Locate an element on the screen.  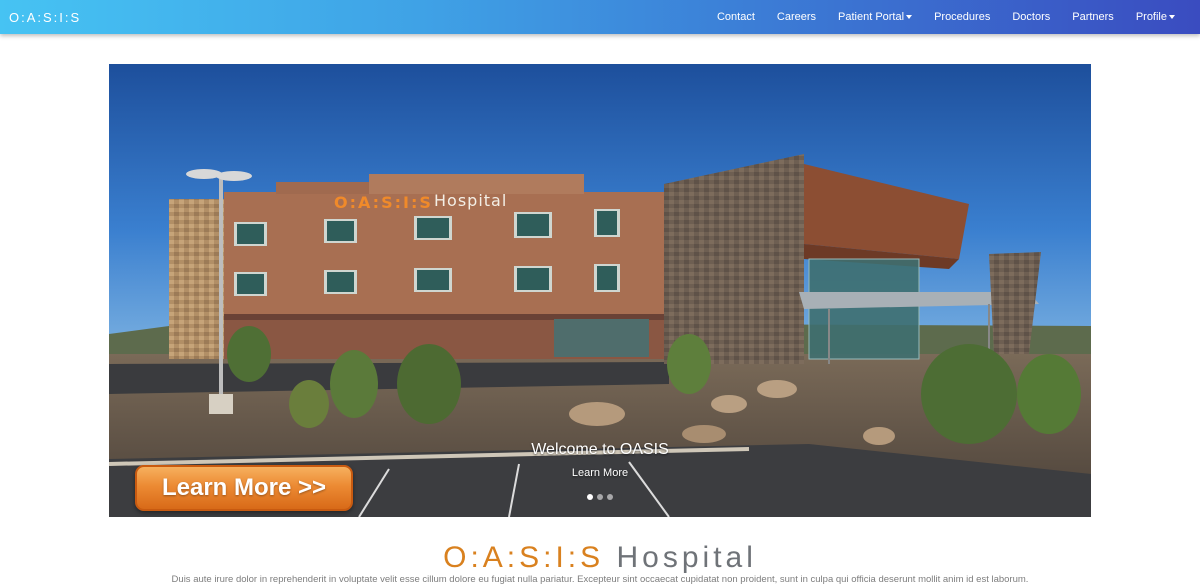
nav-patient-portal-dropdown: Patient Portal is located at coordinates (875, 17).